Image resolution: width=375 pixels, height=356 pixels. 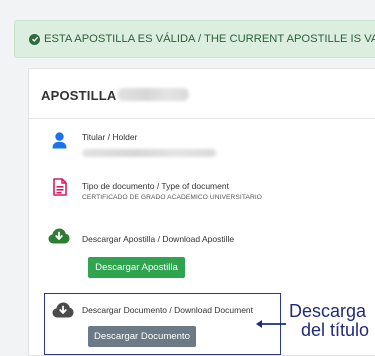 What do you see at coordinates (153, 94) in the screenshot?
I see `apostille-number-redacted` at bounding box center [153, 94].